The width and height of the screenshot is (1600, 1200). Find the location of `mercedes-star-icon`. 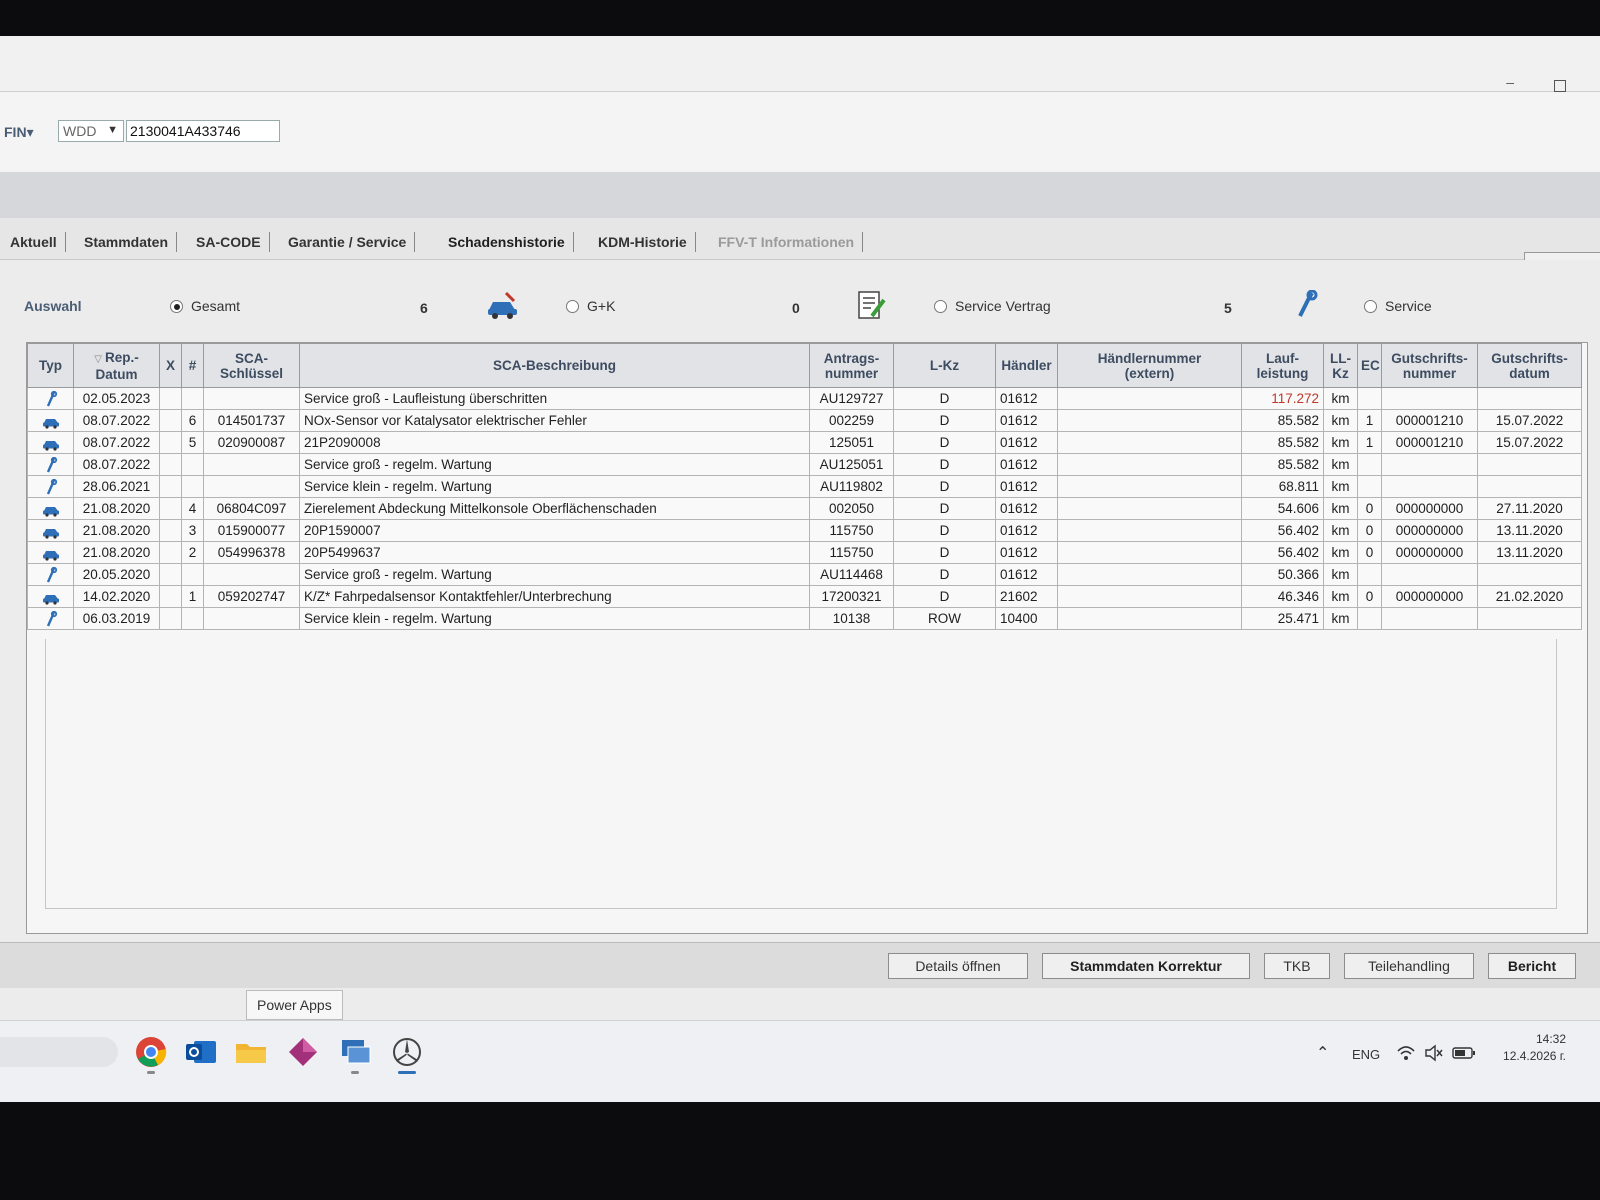

mercedes-star-icon is located at coordinates (407, 1052).